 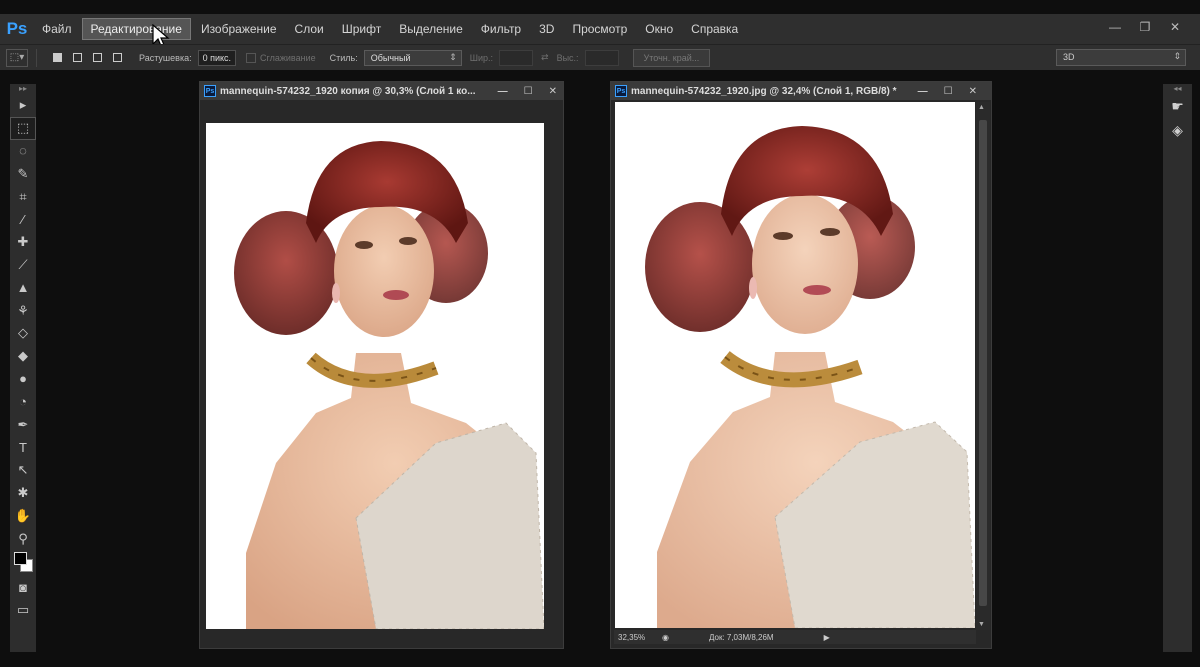 I want to click on divider, so click(x=36, y=57).